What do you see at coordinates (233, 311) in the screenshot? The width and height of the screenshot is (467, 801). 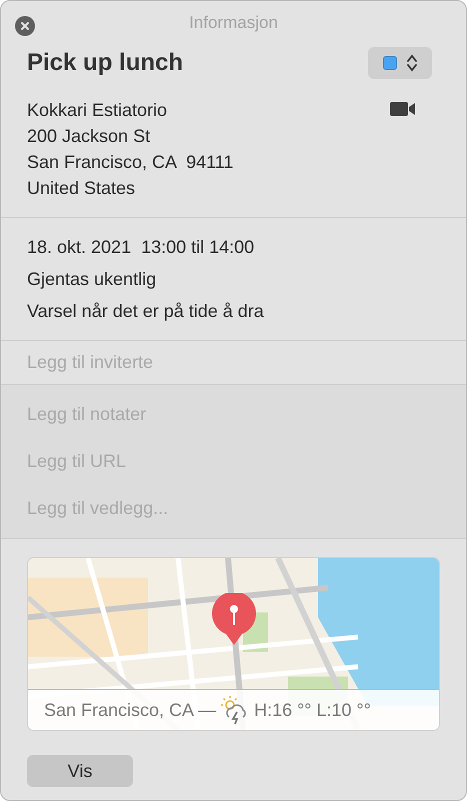 I see `detail-line: Varsel når det er på tide å dra` at bounding box center [233, 311].